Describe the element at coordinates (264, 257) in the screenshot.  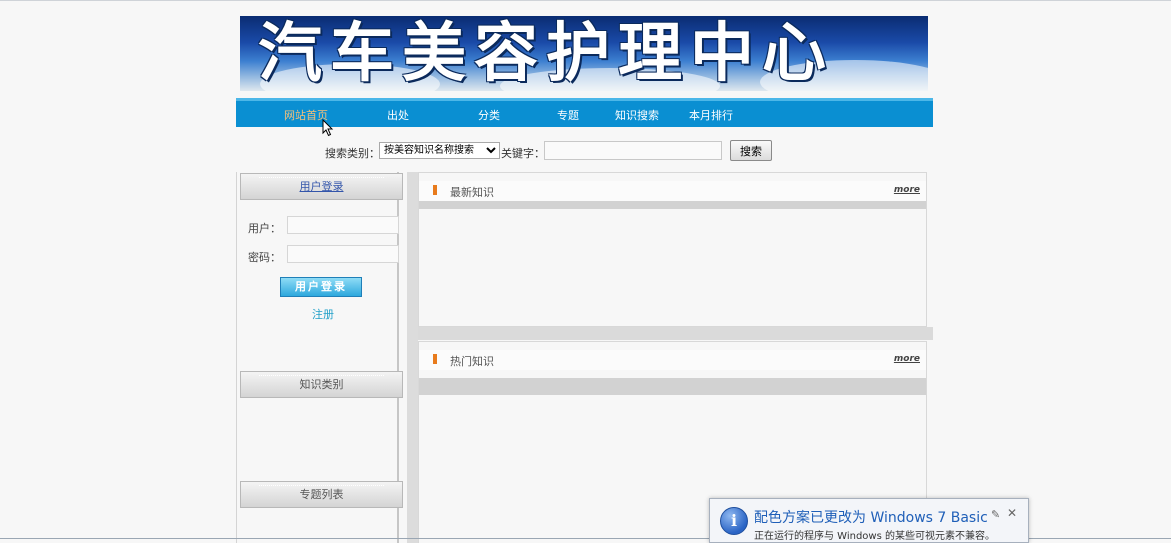
I see `password-label: 密码：` at that location.